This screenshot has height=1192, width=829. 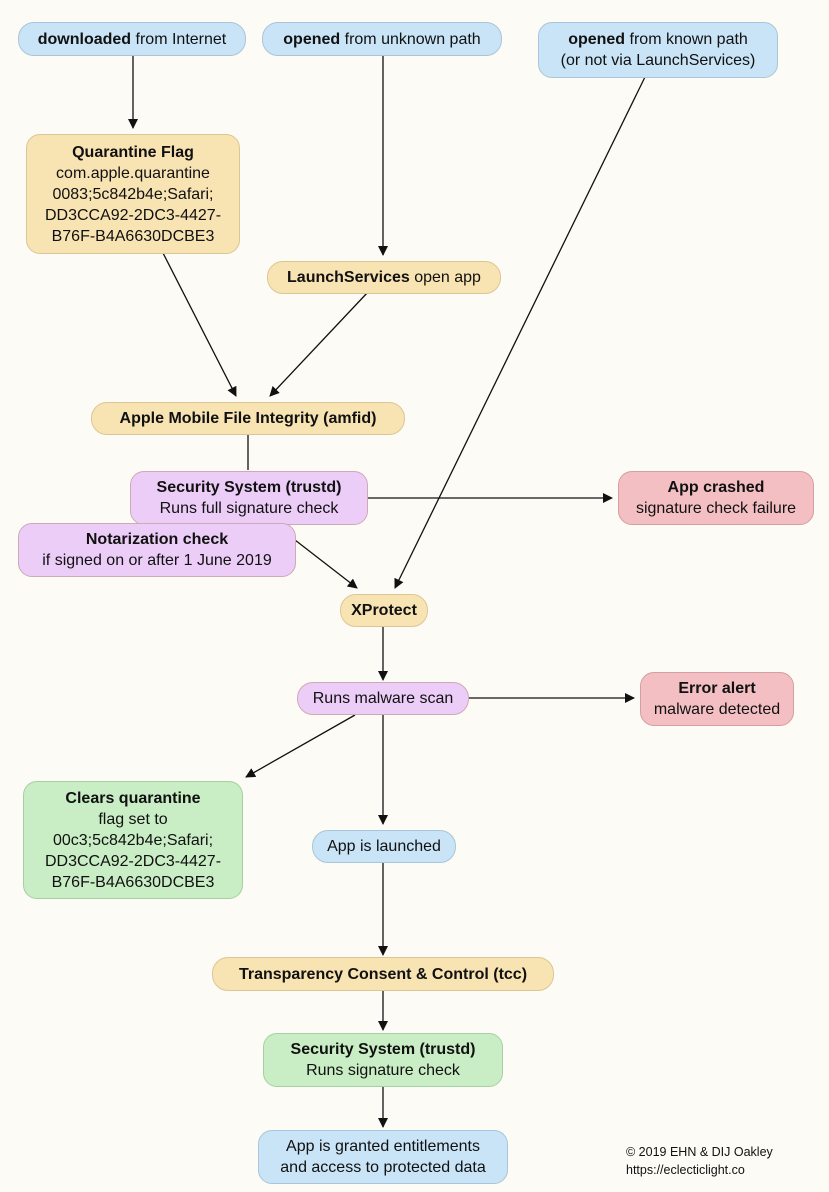 What do you see at coordinates (348, 277) in the screenshot?
I see `node-label-bold: LaunchServices` at bounding box center [348, 277].